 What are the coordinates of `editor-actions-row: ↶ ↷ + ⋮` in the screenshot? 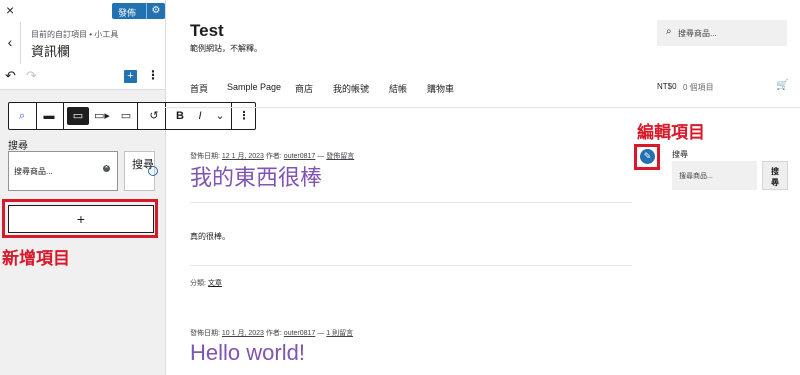 It's located at (82, 77).